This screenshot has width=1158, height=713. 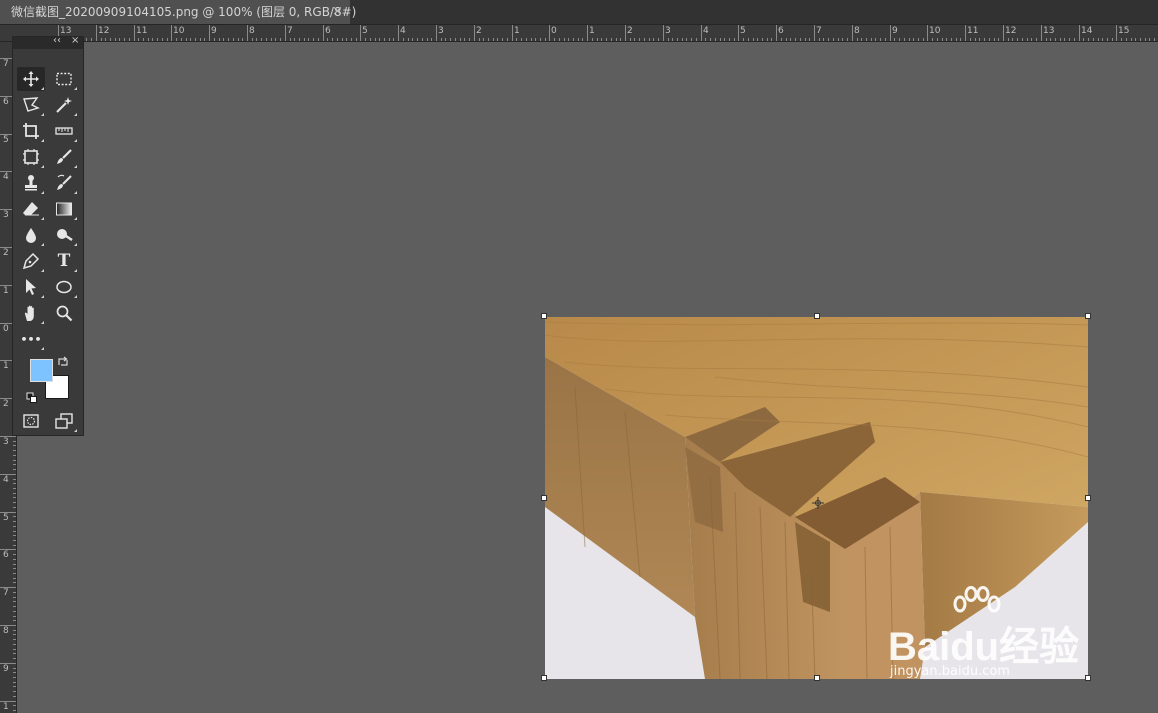 I want to click on path-selection-tool, so click(x=31, y=287).